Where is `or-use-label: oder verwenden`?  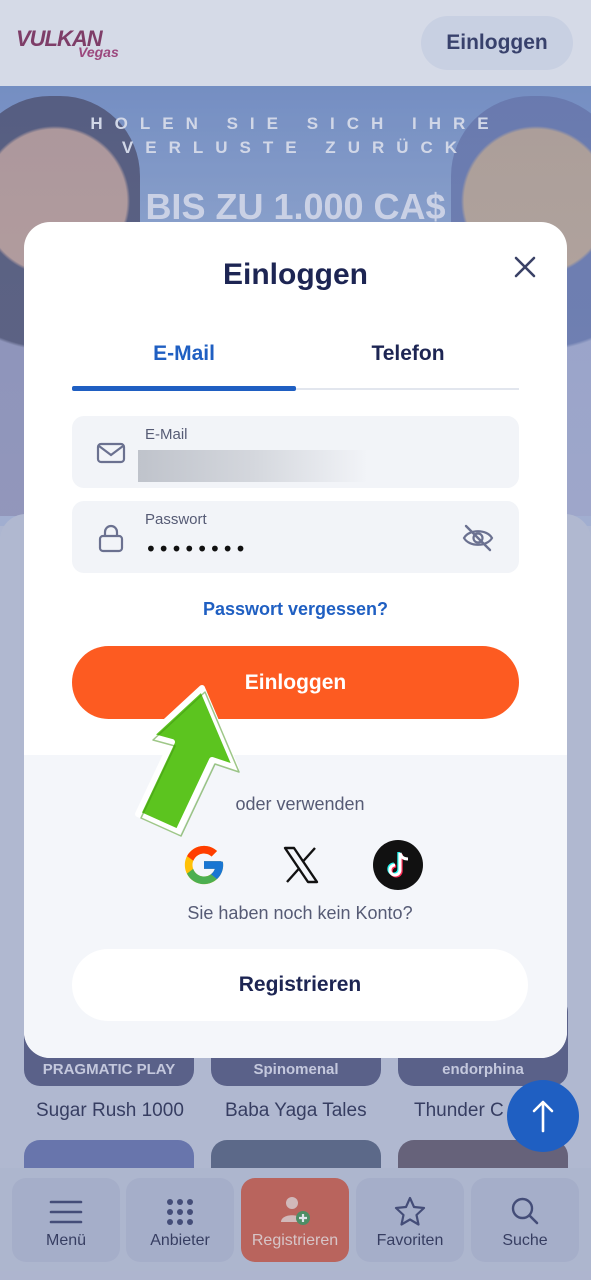 or-use-label: oder verwenden is located at coordinates (300, 804).